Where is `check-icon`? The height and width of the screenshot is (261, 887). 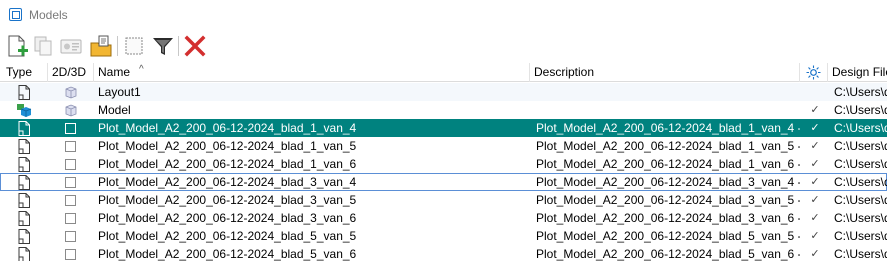 check-icon is located at coordinates (815, 92).